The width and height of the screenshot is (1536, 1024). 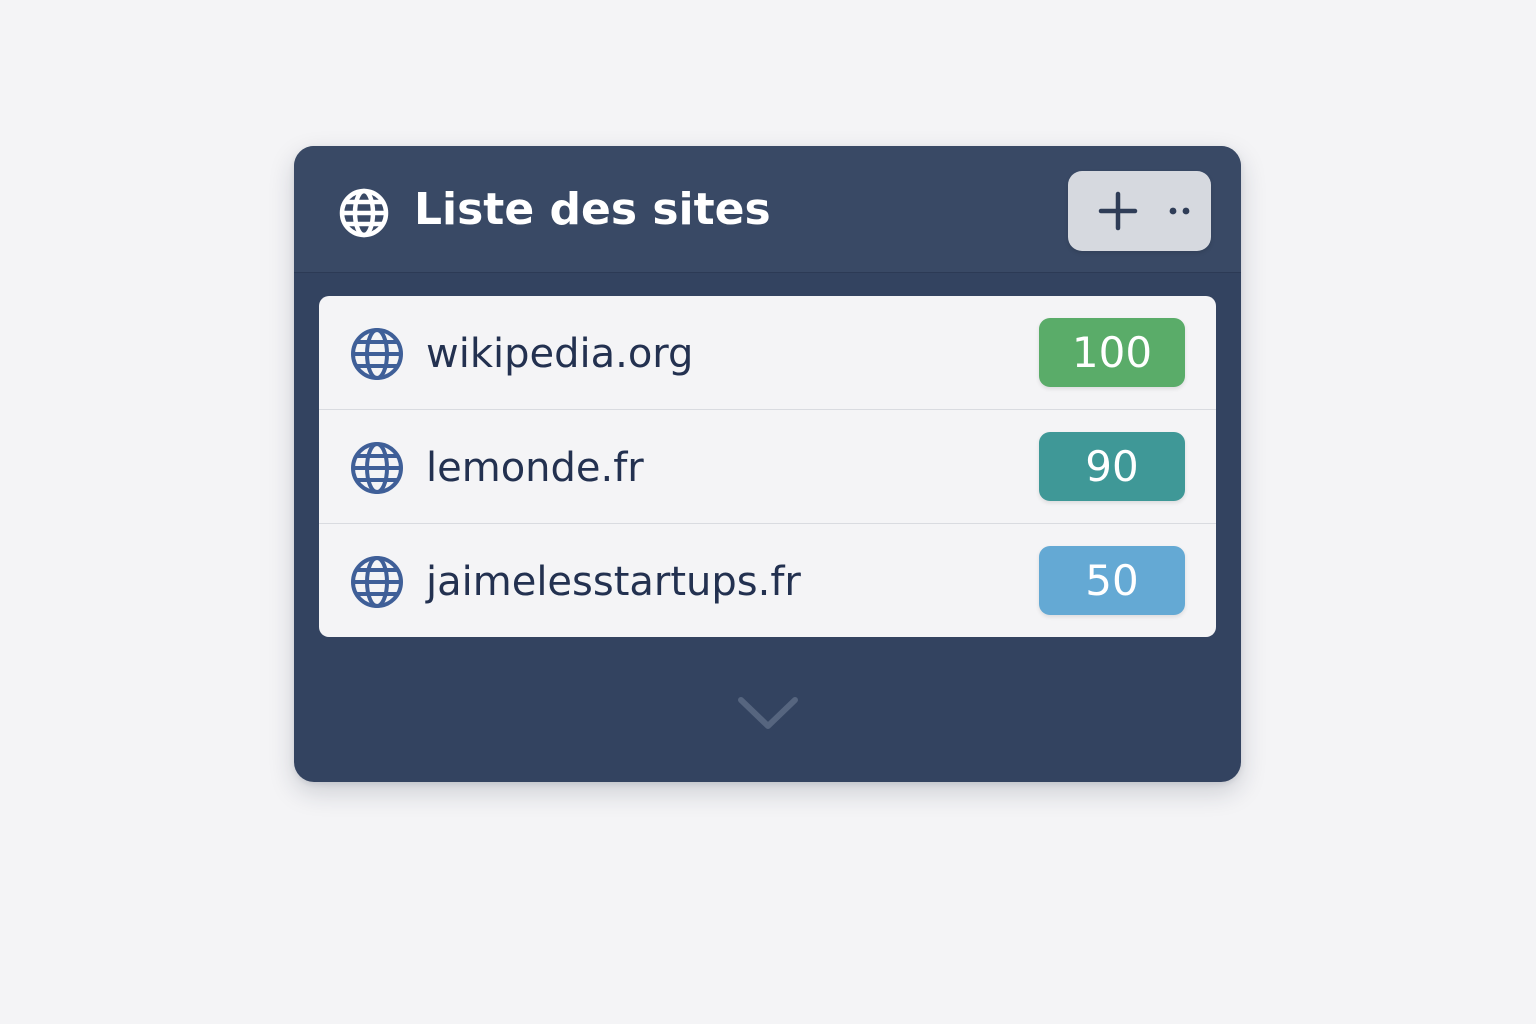 I want to click on site-name: lemonde.fr, so click(x=535, y=468).